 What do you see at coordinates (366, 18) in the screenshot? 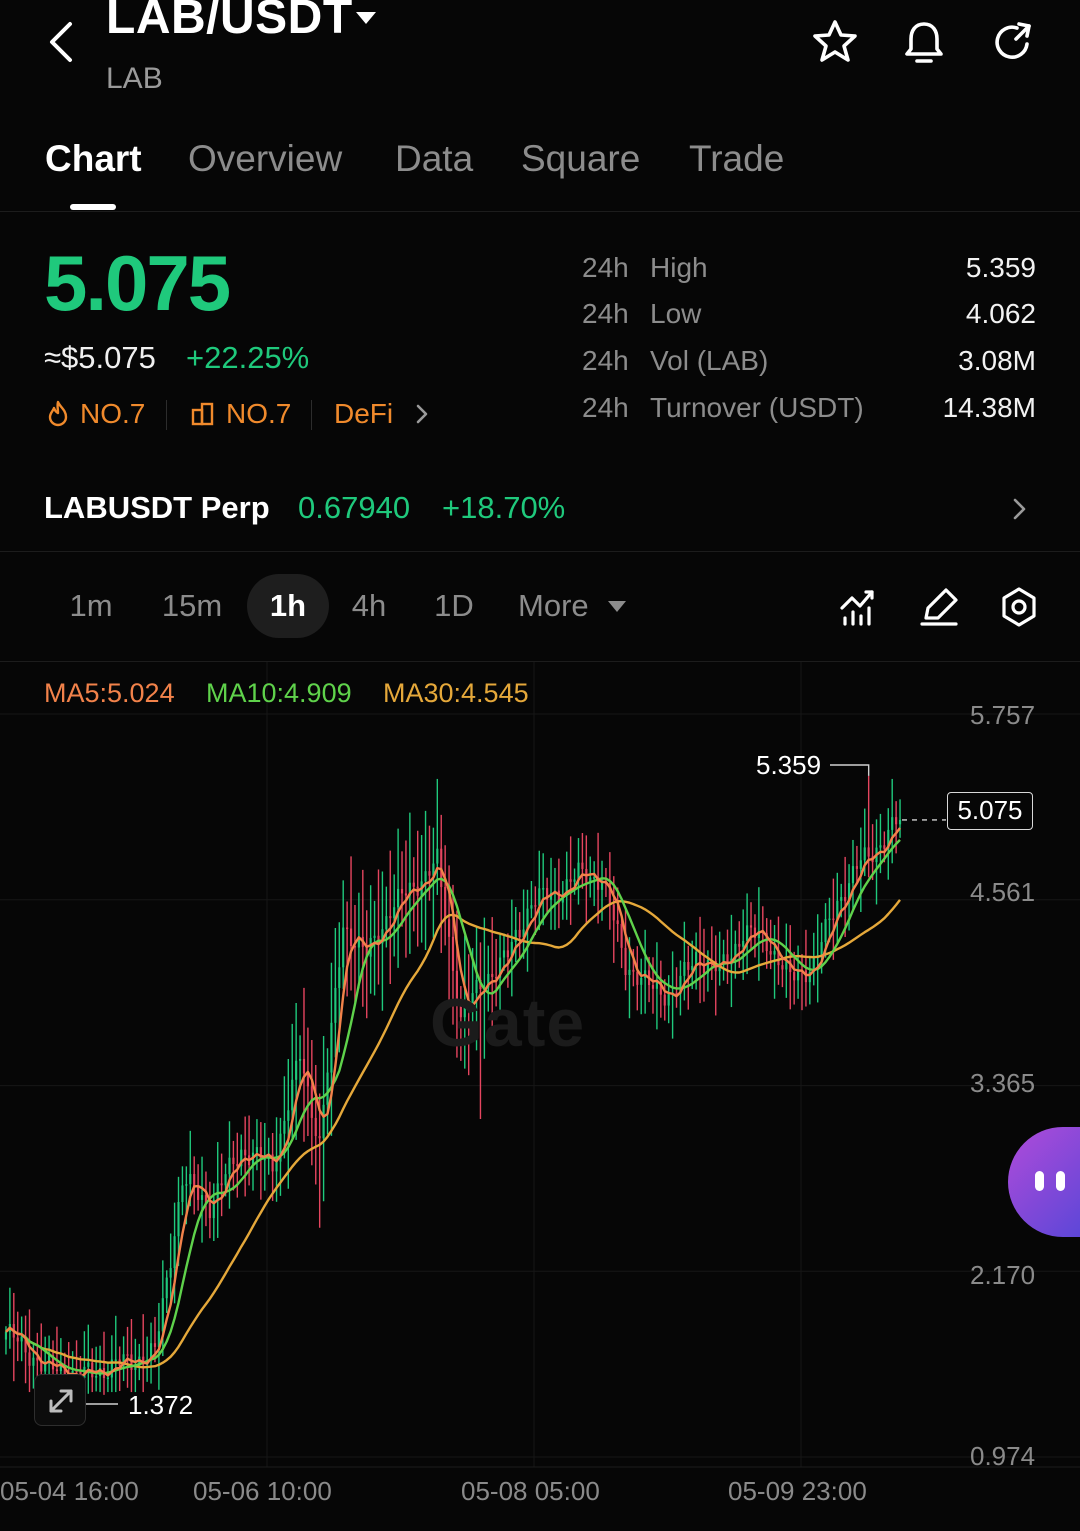
I see `pair-dropdown-caret-icon` at bounding box center [366, 18].